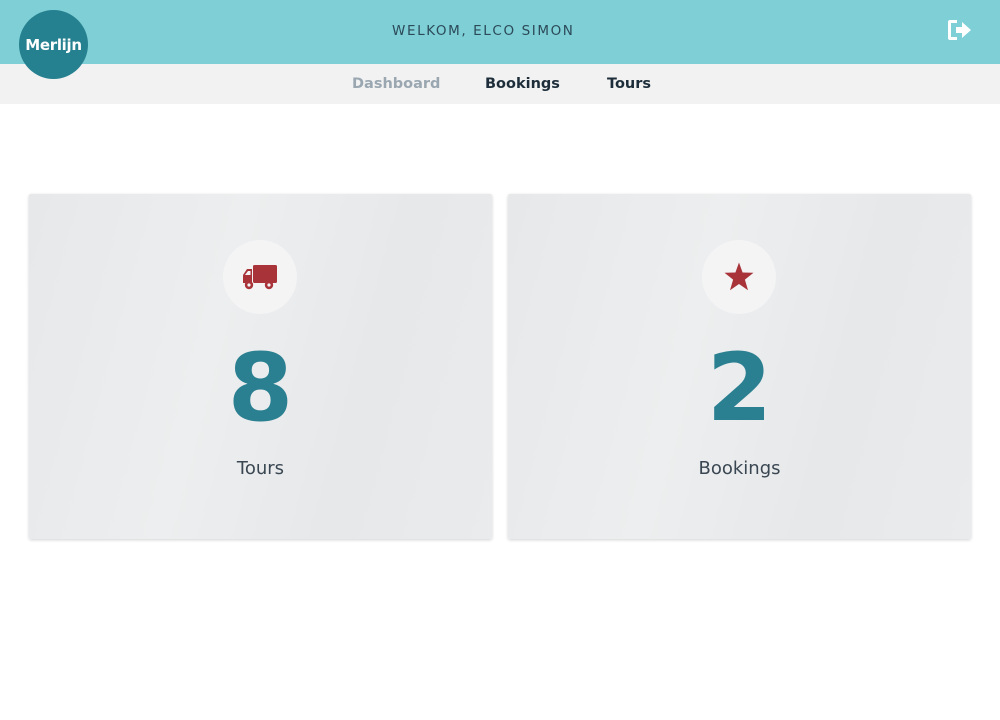  I want to click on tours-count: 8, so click(260, 388).